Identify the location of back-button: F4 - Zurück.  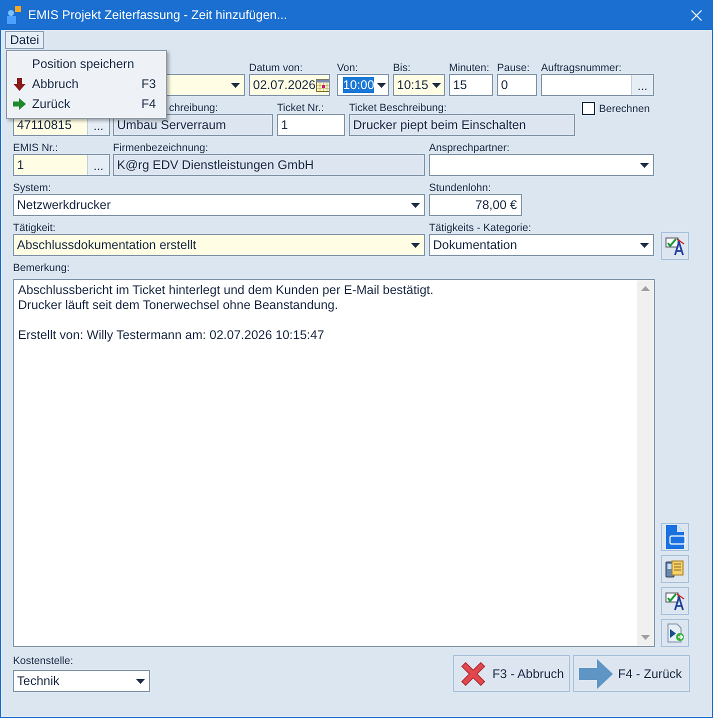
(631, 673).